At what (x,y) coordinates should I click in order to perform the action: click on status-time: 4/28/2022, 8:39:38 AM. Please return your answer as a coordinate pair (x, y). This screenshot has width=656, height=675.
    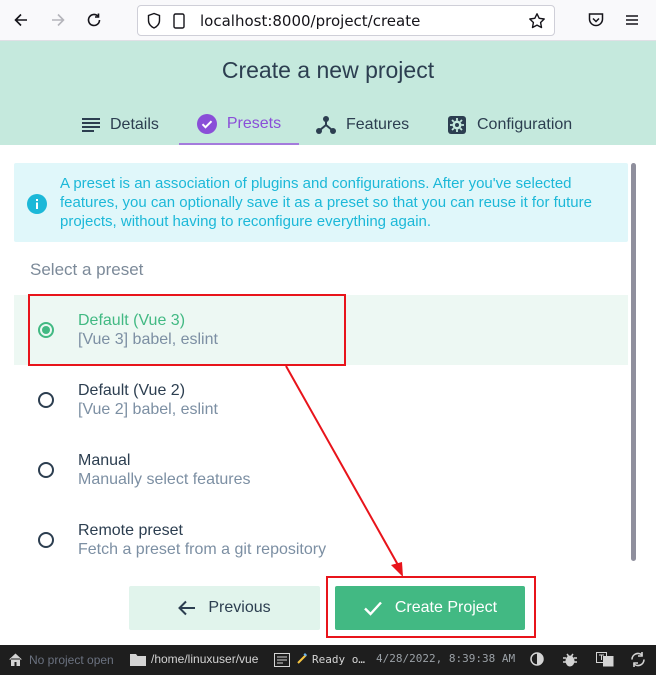
    Looking at the image, I should click on (446, 658).